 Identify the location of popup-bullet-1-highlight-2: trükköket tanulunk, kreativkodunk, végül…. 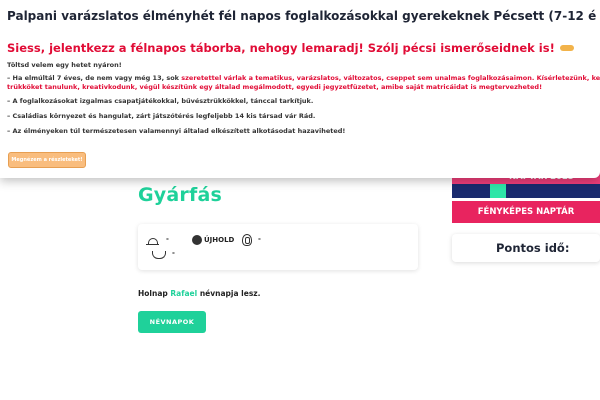
(275, 87).